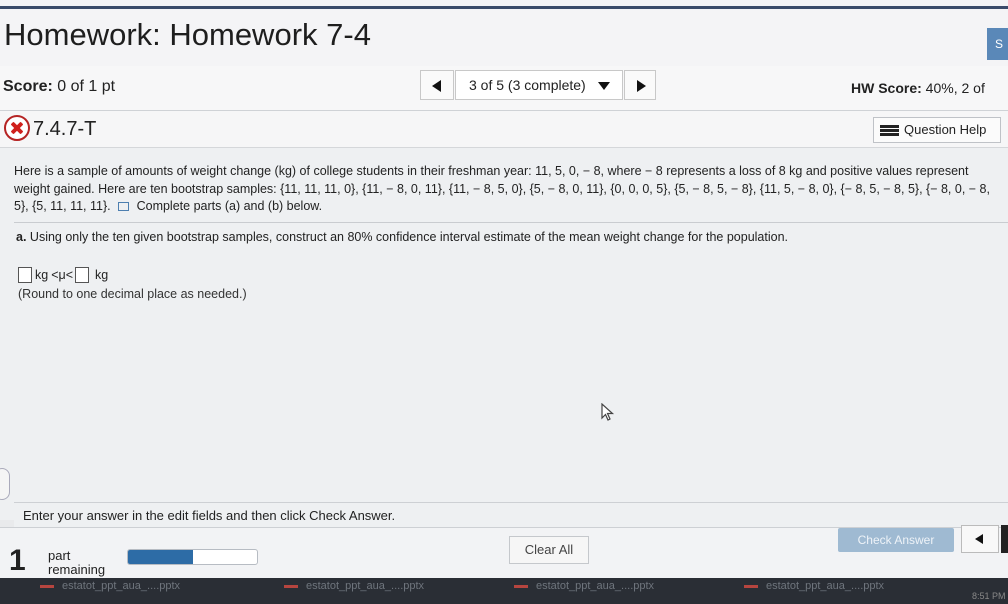 This screenshot has width=1008, height=604. I want to click on previous-question-button, so click(437, 85).